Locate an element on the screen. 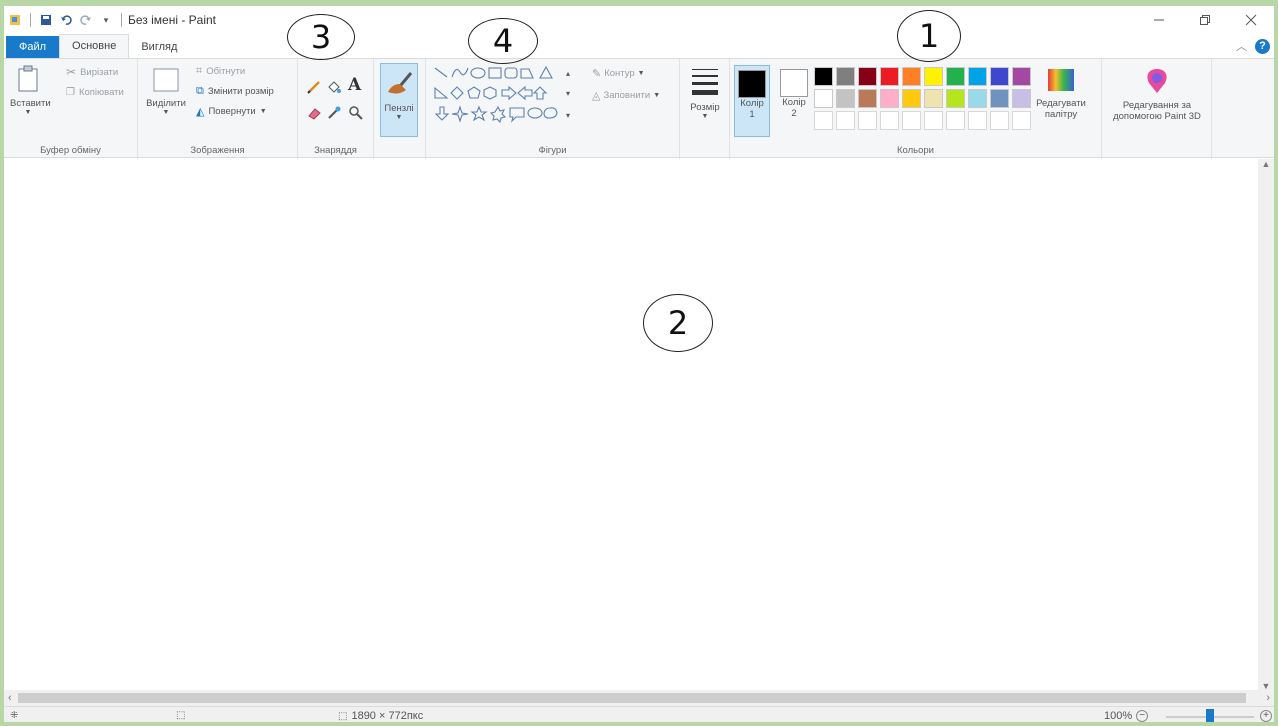  undo-icon is located at coordinates (66, 20).